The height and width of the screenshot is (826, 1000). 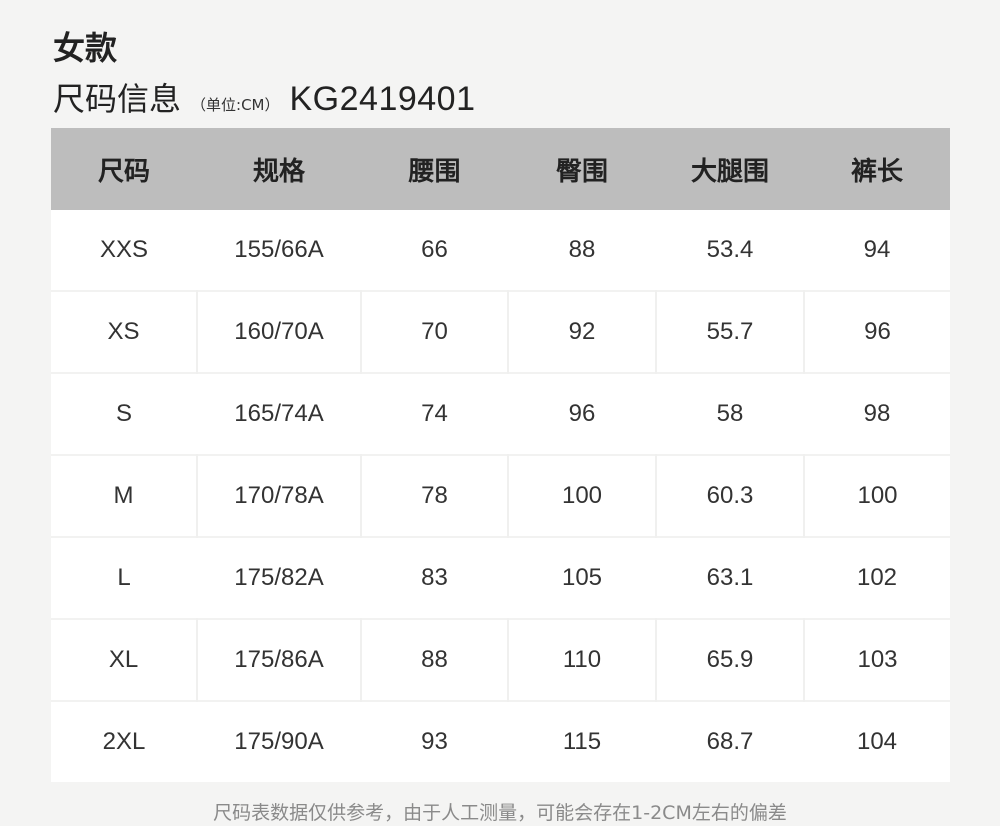 I want to click on table-row: L 175/82A 83 105 63.1 102, so click(x=500, y=578).